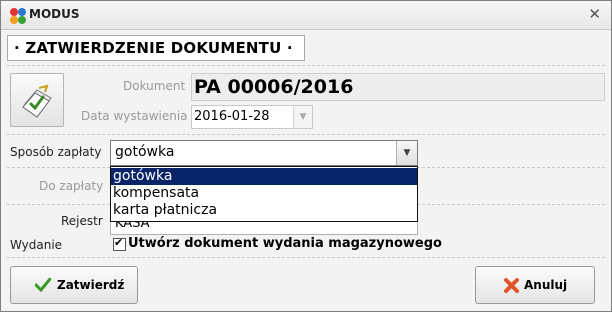  What do you see at coordinates (56, 152) in the screenshot?
I see `payment-method-label: Sposób zapłaty` at bounding box center [56, 152].